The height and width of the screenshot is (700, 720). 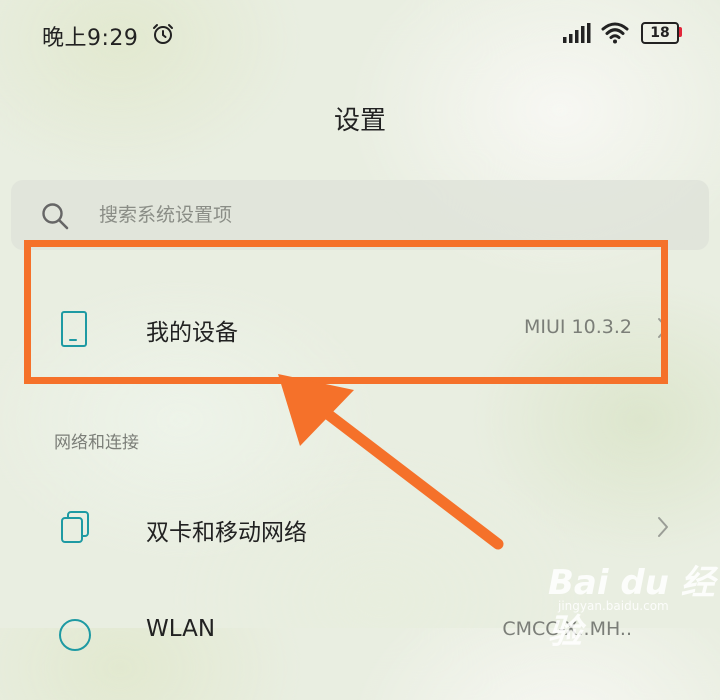 I want to click on my-device-value: MIUI 10.3.2, so click(x=578, y=327).